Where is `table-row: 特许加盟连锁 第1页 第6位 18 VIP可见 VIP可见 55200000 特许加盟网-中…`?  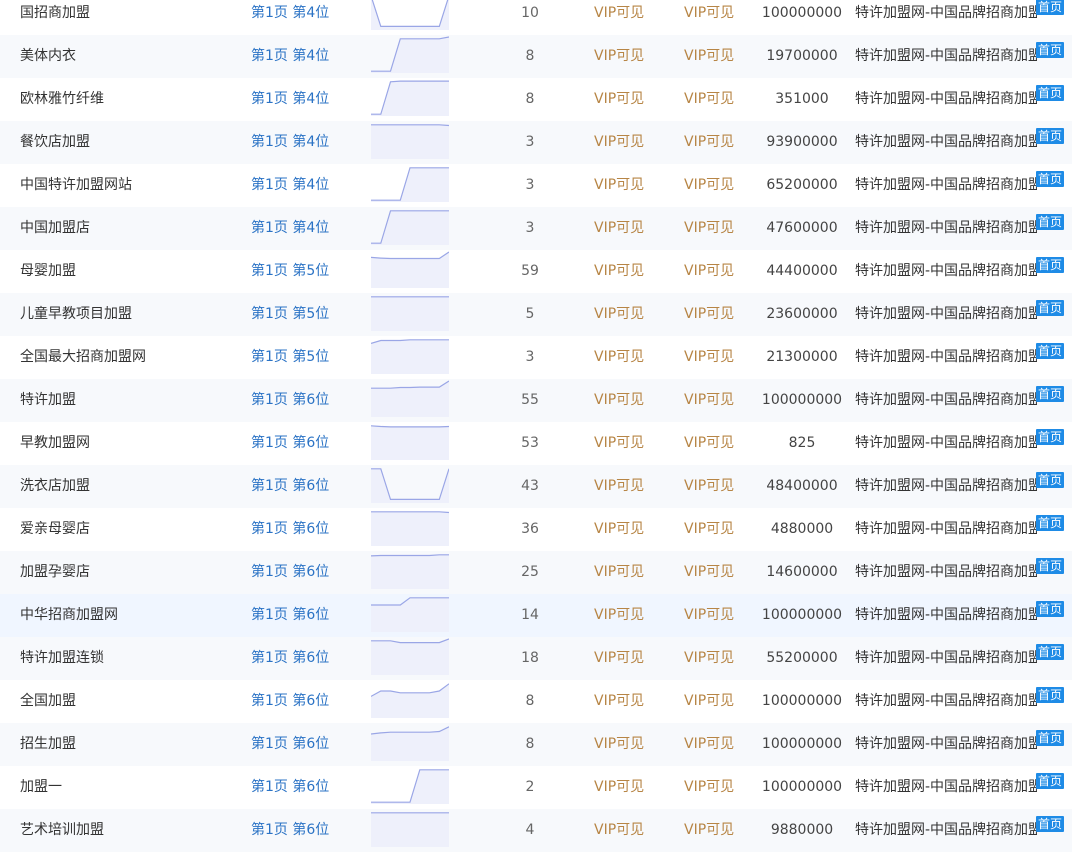
table-row: 特许加盟连锁 第1页 第6位 18 VIP可见 VIP可见 55200000 特许加盟网-中… is located at coordinates (536, 658).